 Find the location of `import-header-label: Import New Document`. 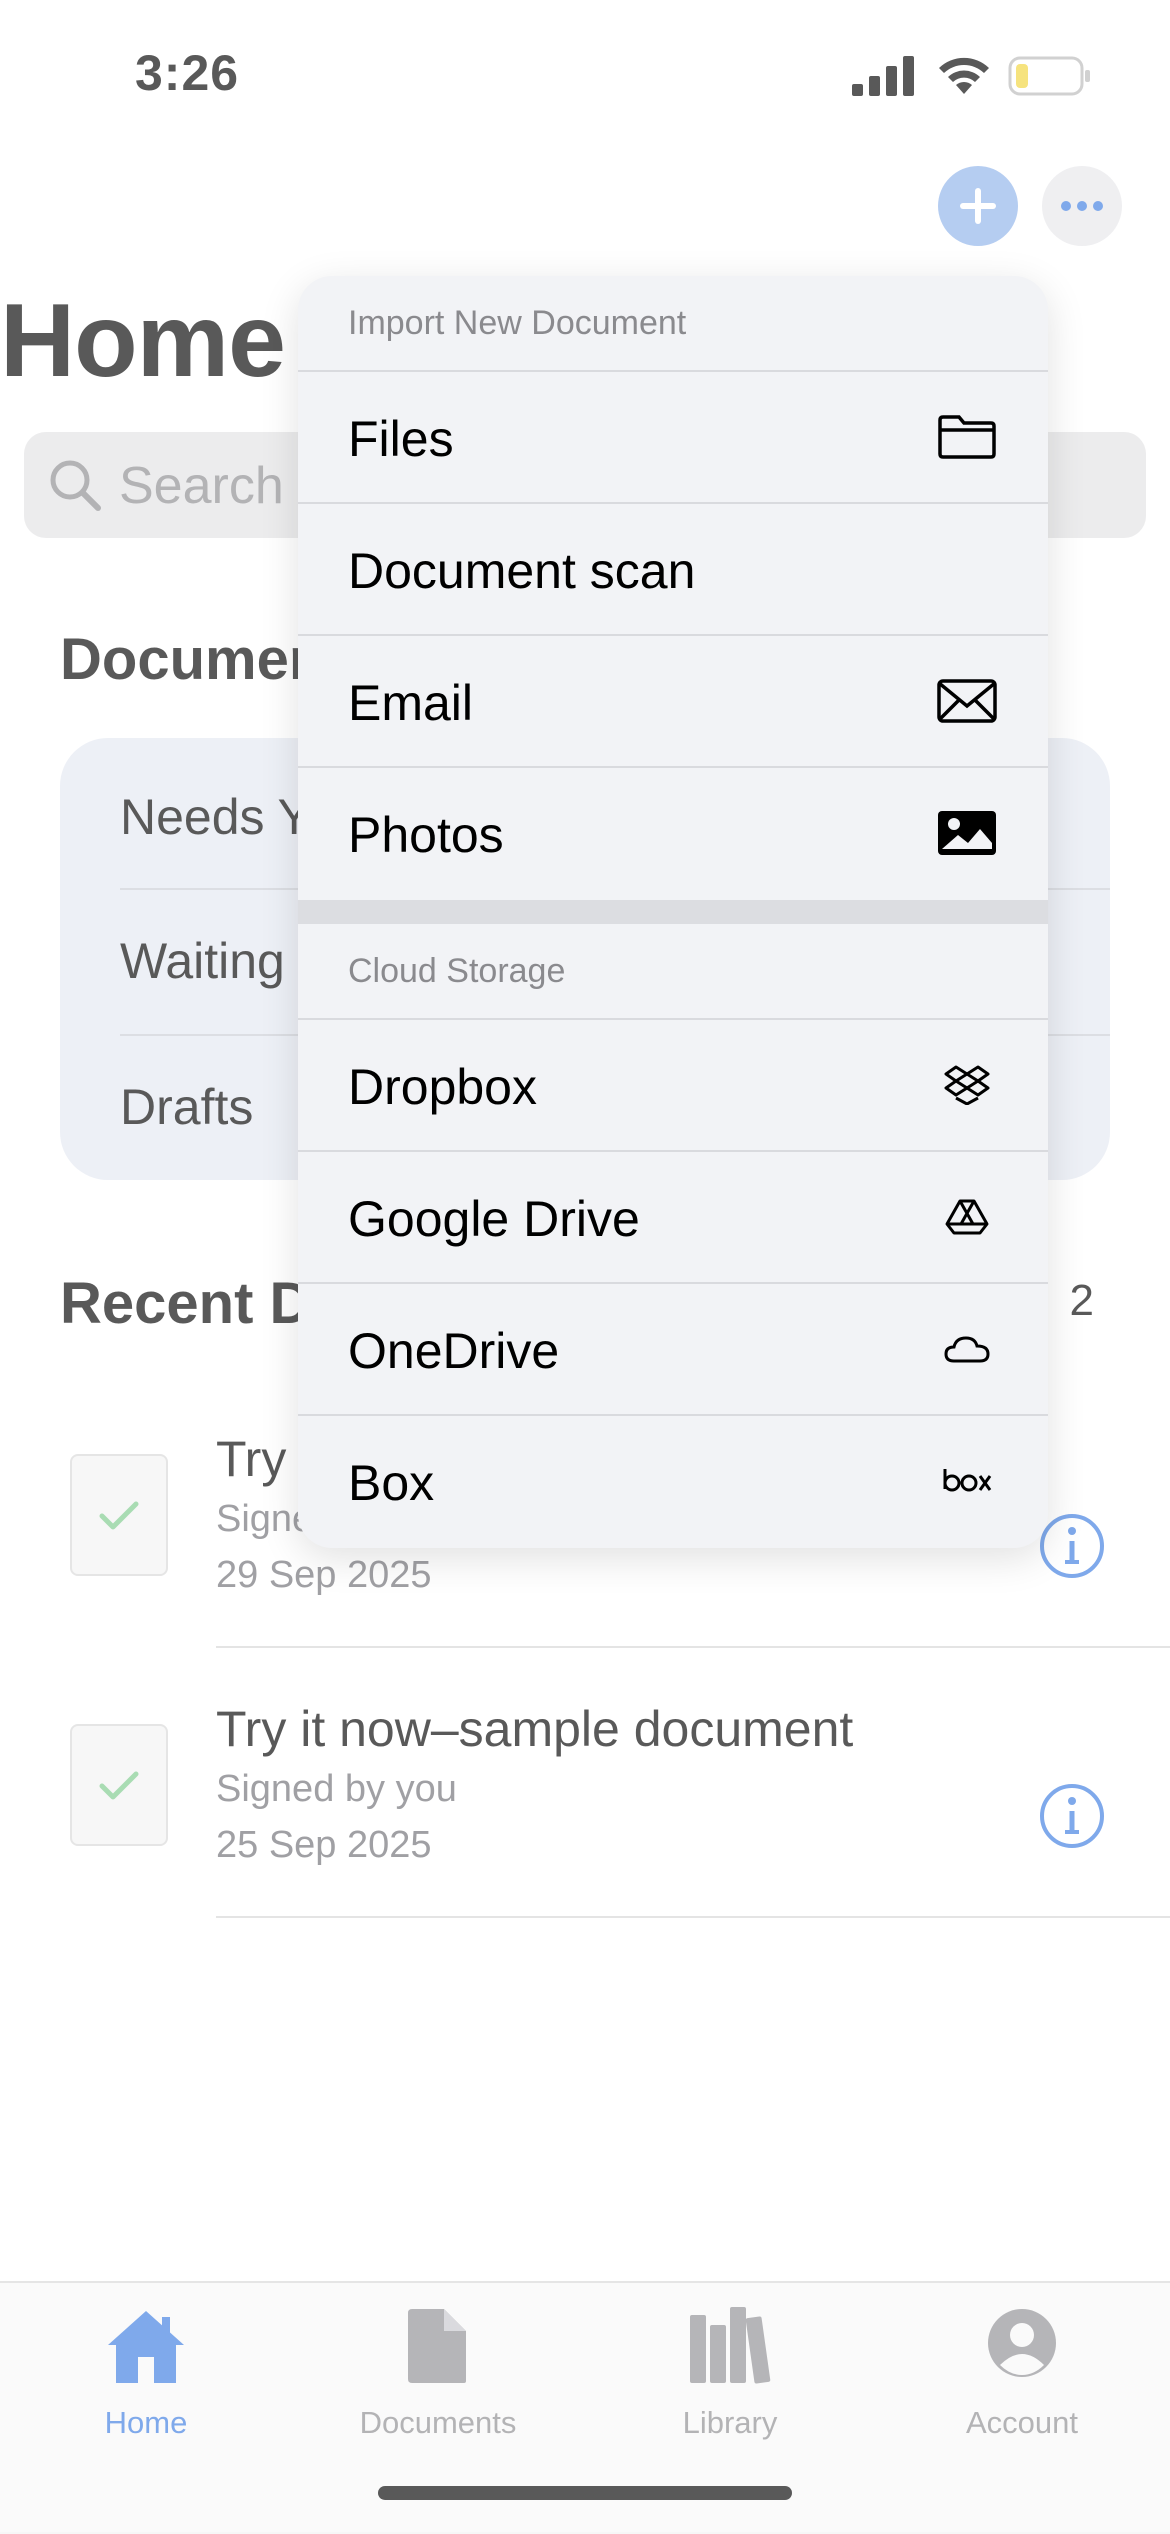

import-header-label: Import New Document is located at coordinates (517, 323).